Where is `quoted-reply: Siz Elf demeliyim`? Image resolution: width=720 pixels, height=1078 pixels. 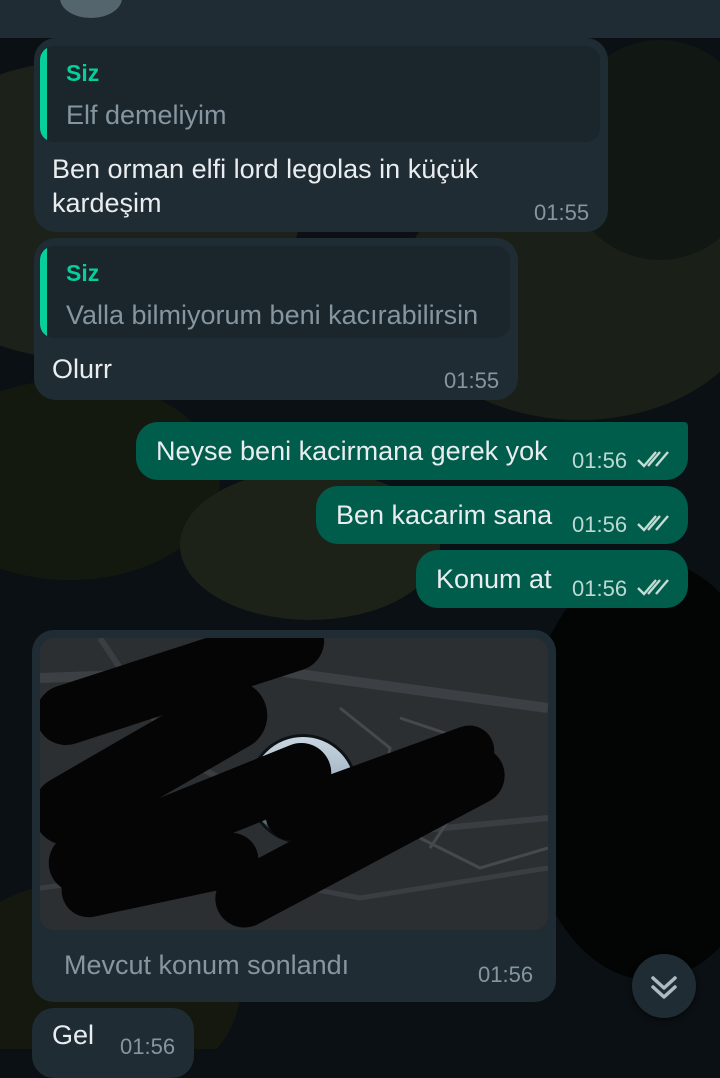 quoted-reply: Siz Elf demeliyim is located at coordinates (320, 94).